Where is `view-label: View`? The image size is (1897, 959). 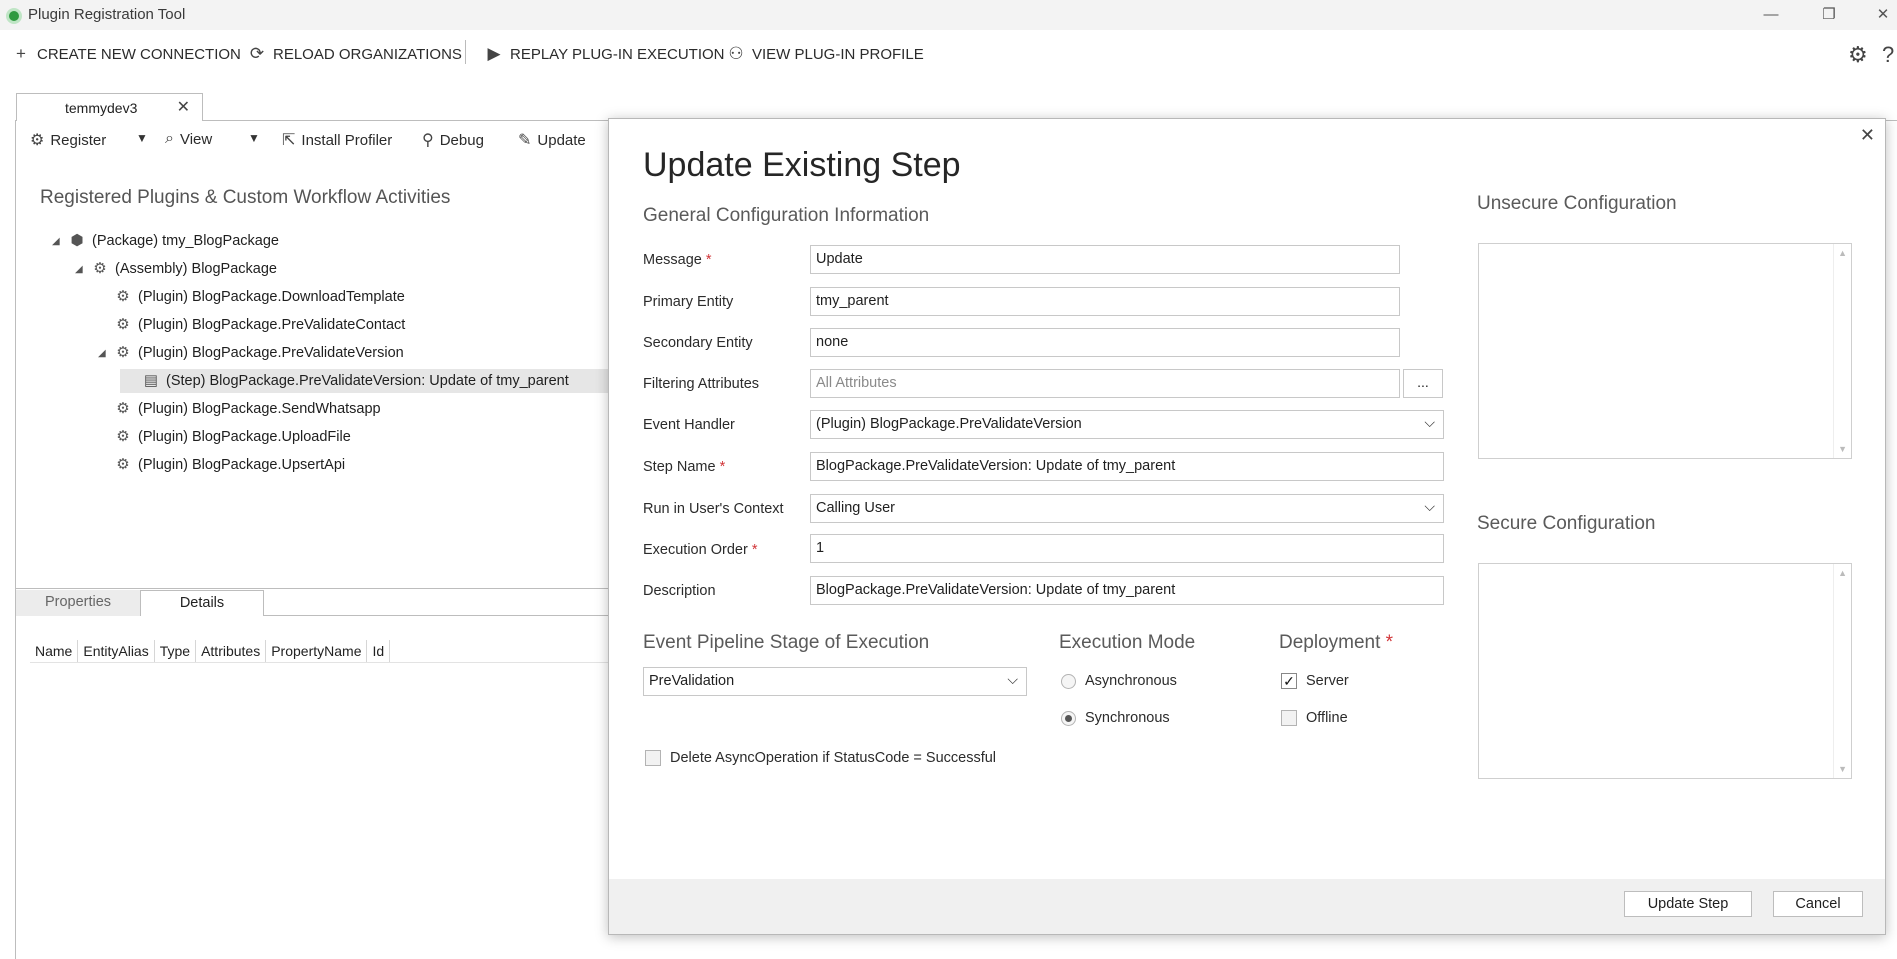 view-label: View is located at coordinates (196, 139).